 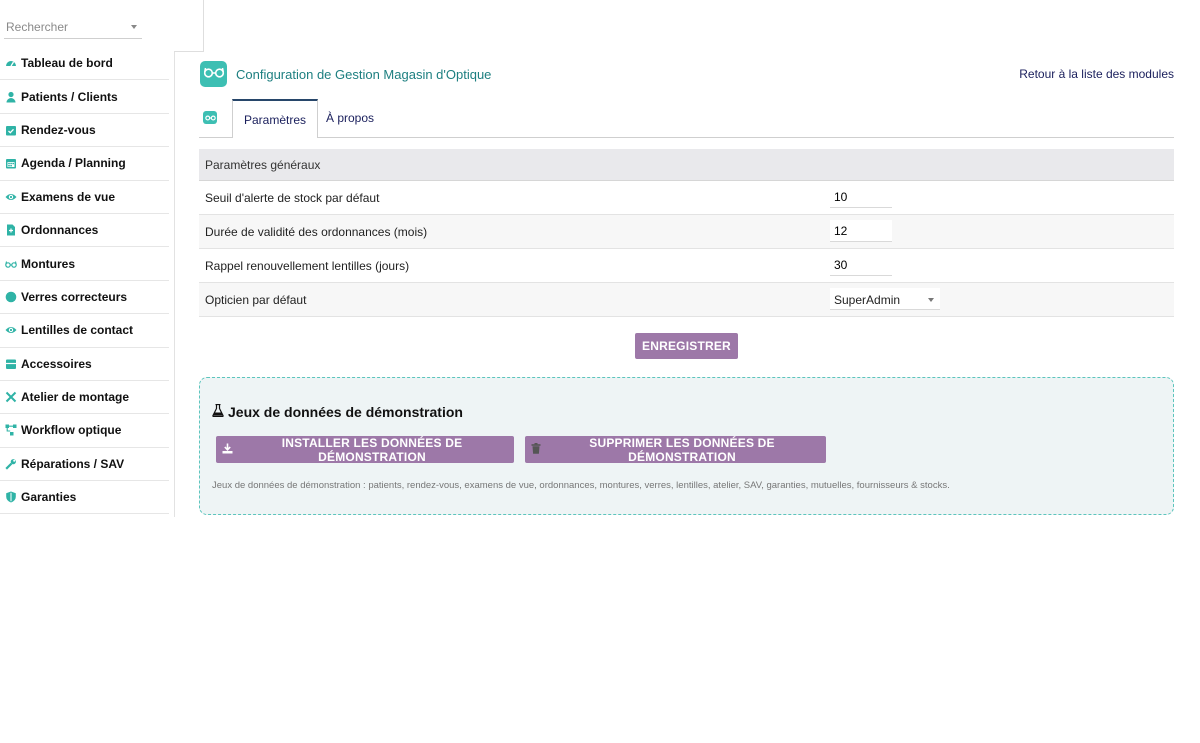 I want to click on sidebar-item-lentilles: Lentilles de contact, so click(x=84, y=331).